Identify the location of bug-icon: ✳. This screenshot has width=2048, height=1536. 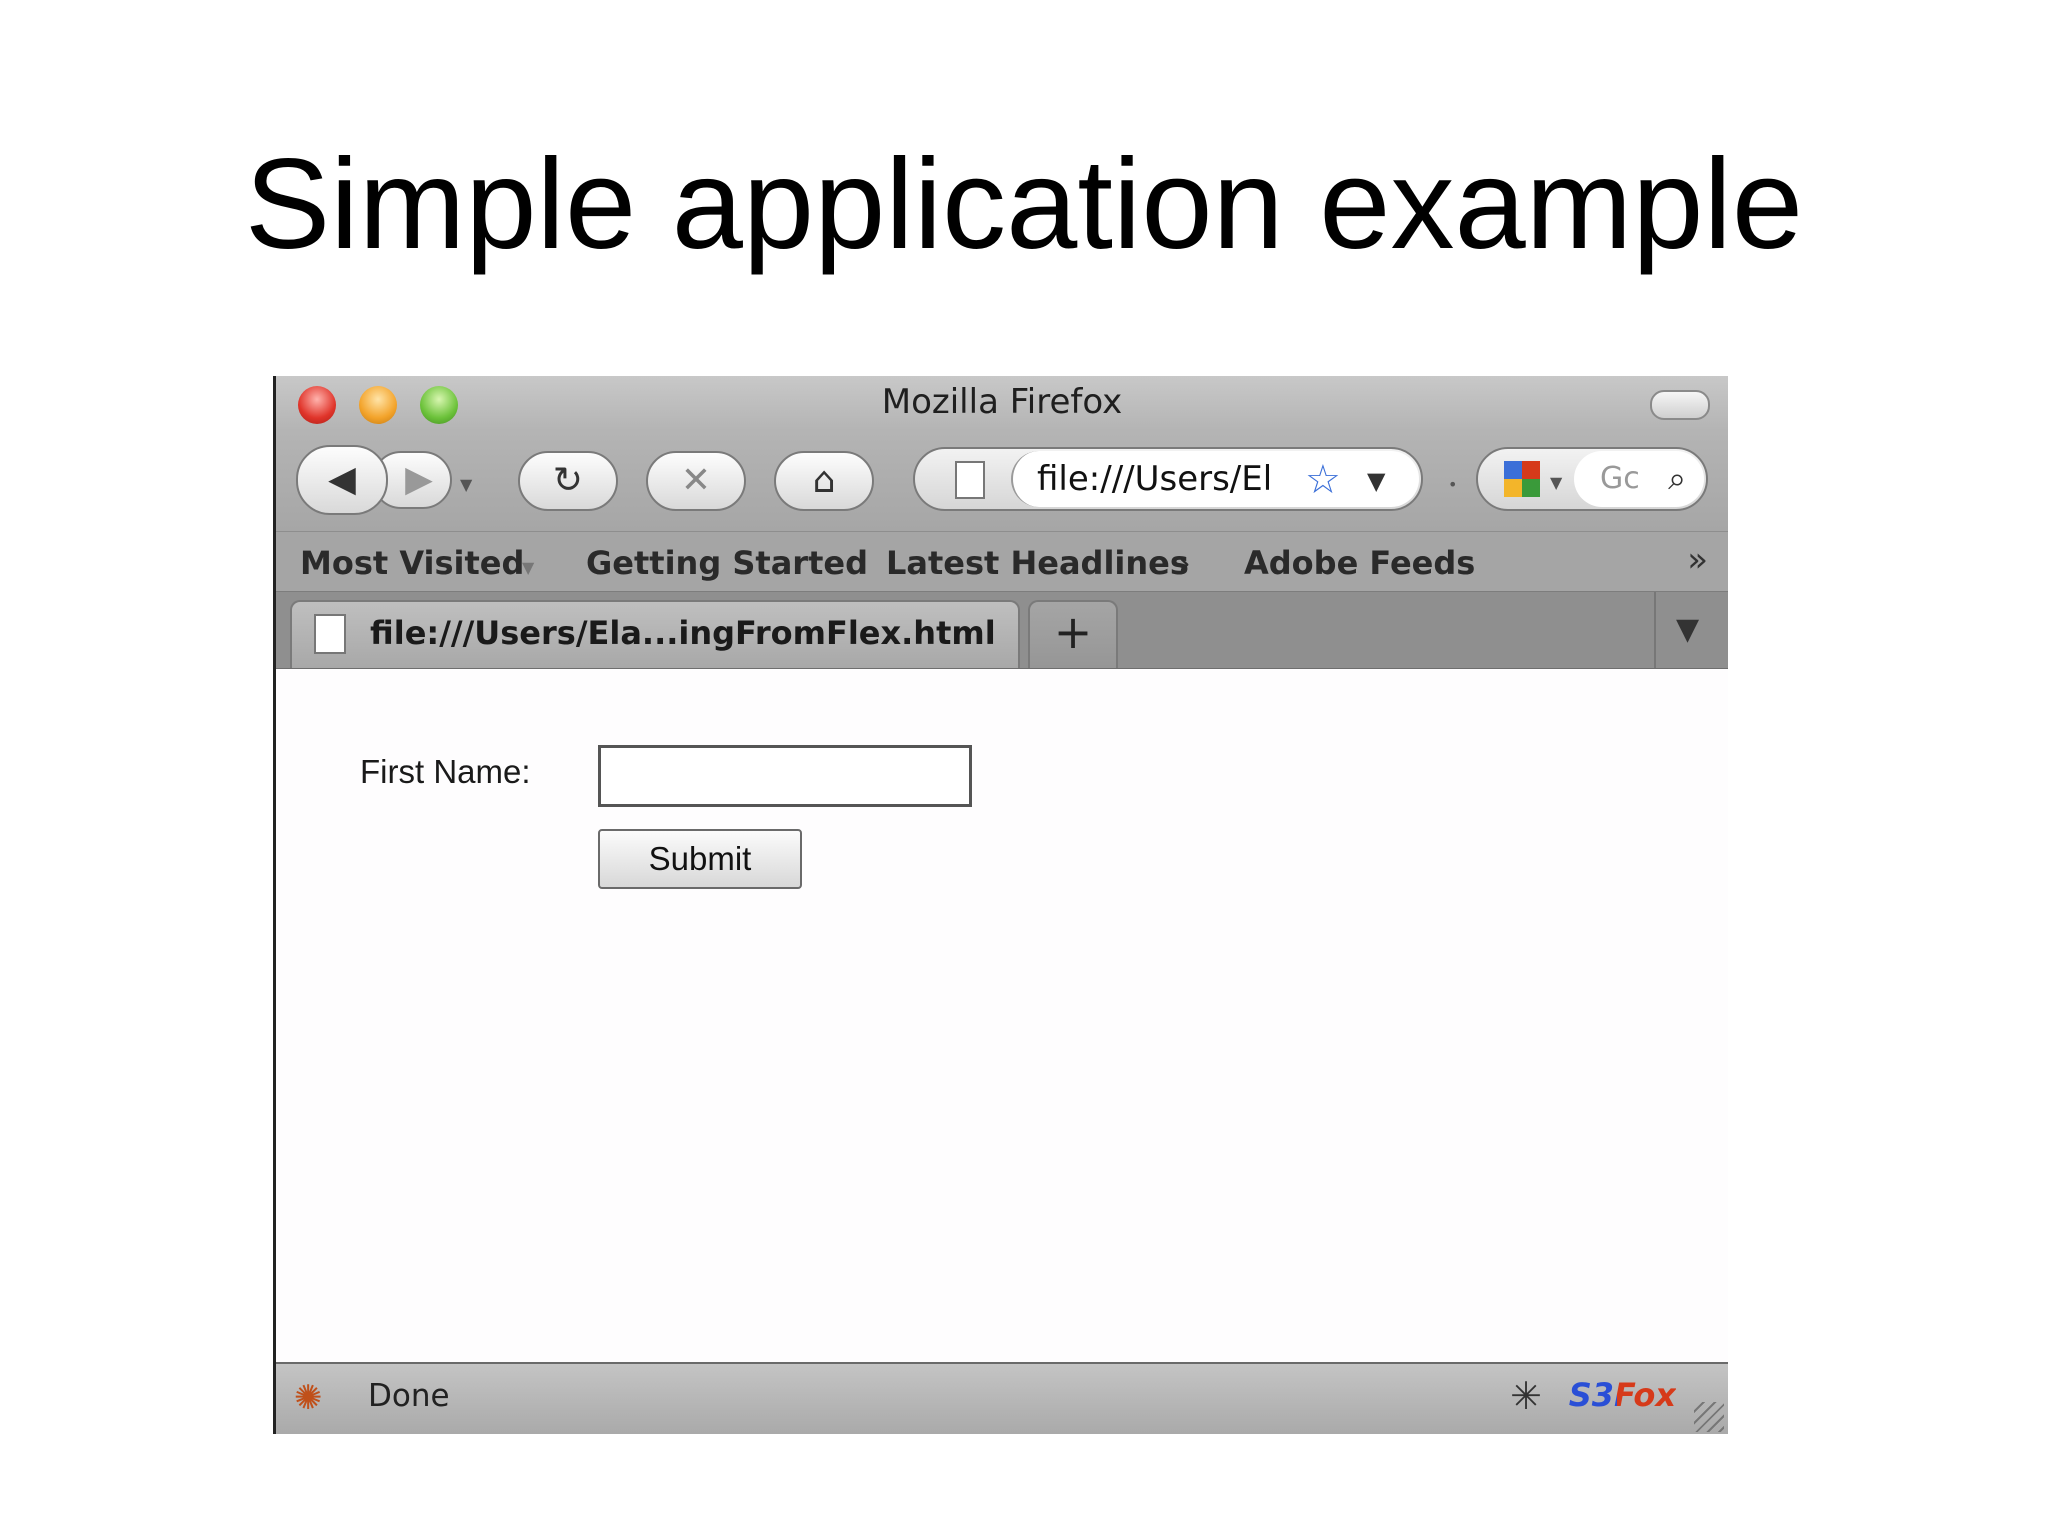
(1526, 1396).